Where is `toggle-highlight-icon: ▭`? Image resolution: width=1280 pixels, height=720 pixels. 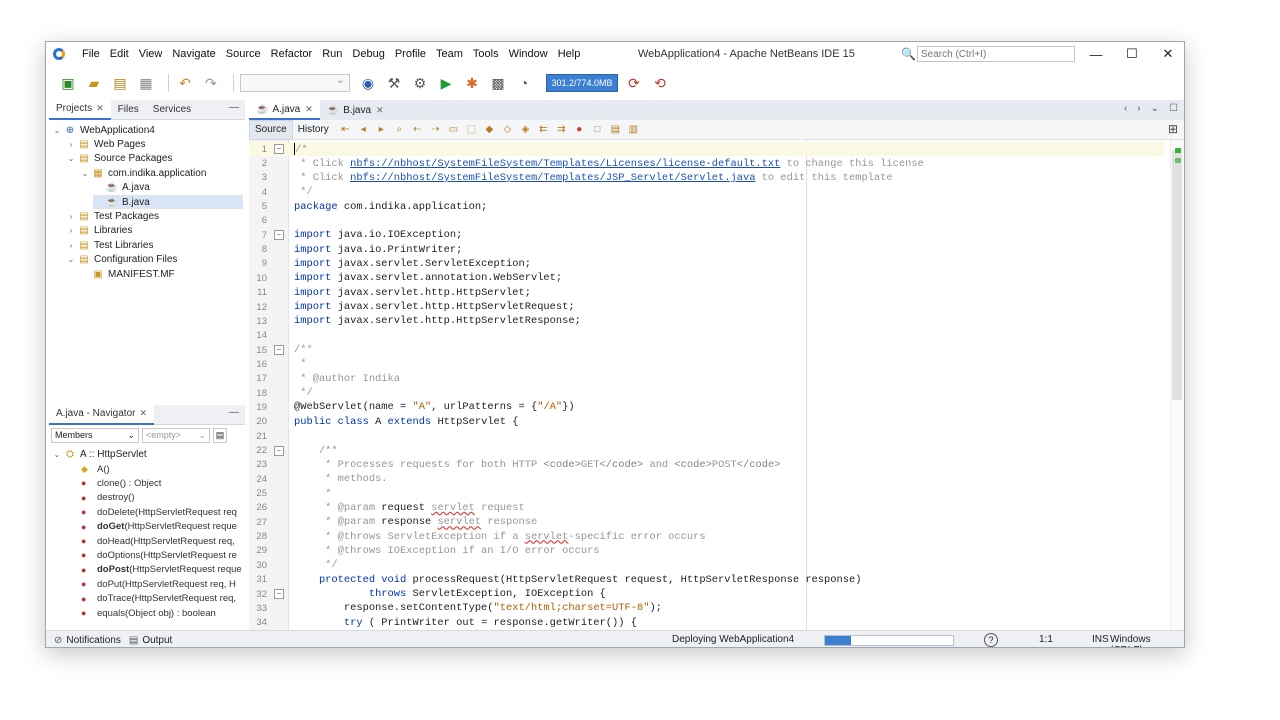 toggle-highlight-icon: ▭ is located at coordinates (453, 129).